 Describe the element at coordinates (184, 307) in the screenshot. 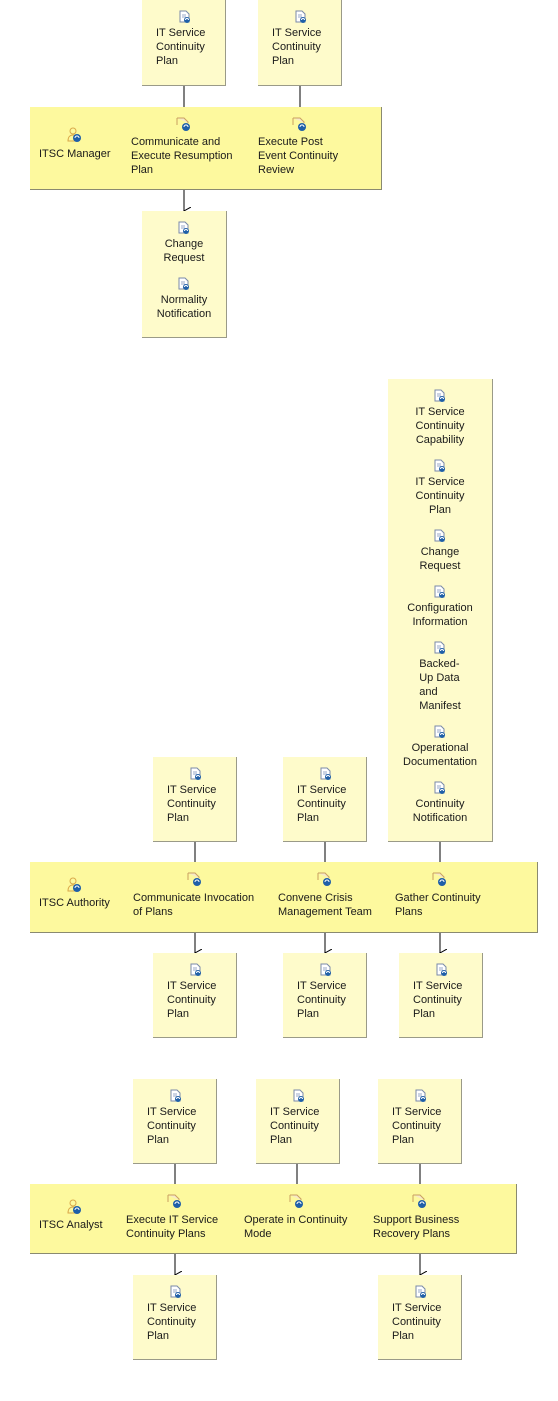

I see `artifact-label: Normality Notification` at that location.